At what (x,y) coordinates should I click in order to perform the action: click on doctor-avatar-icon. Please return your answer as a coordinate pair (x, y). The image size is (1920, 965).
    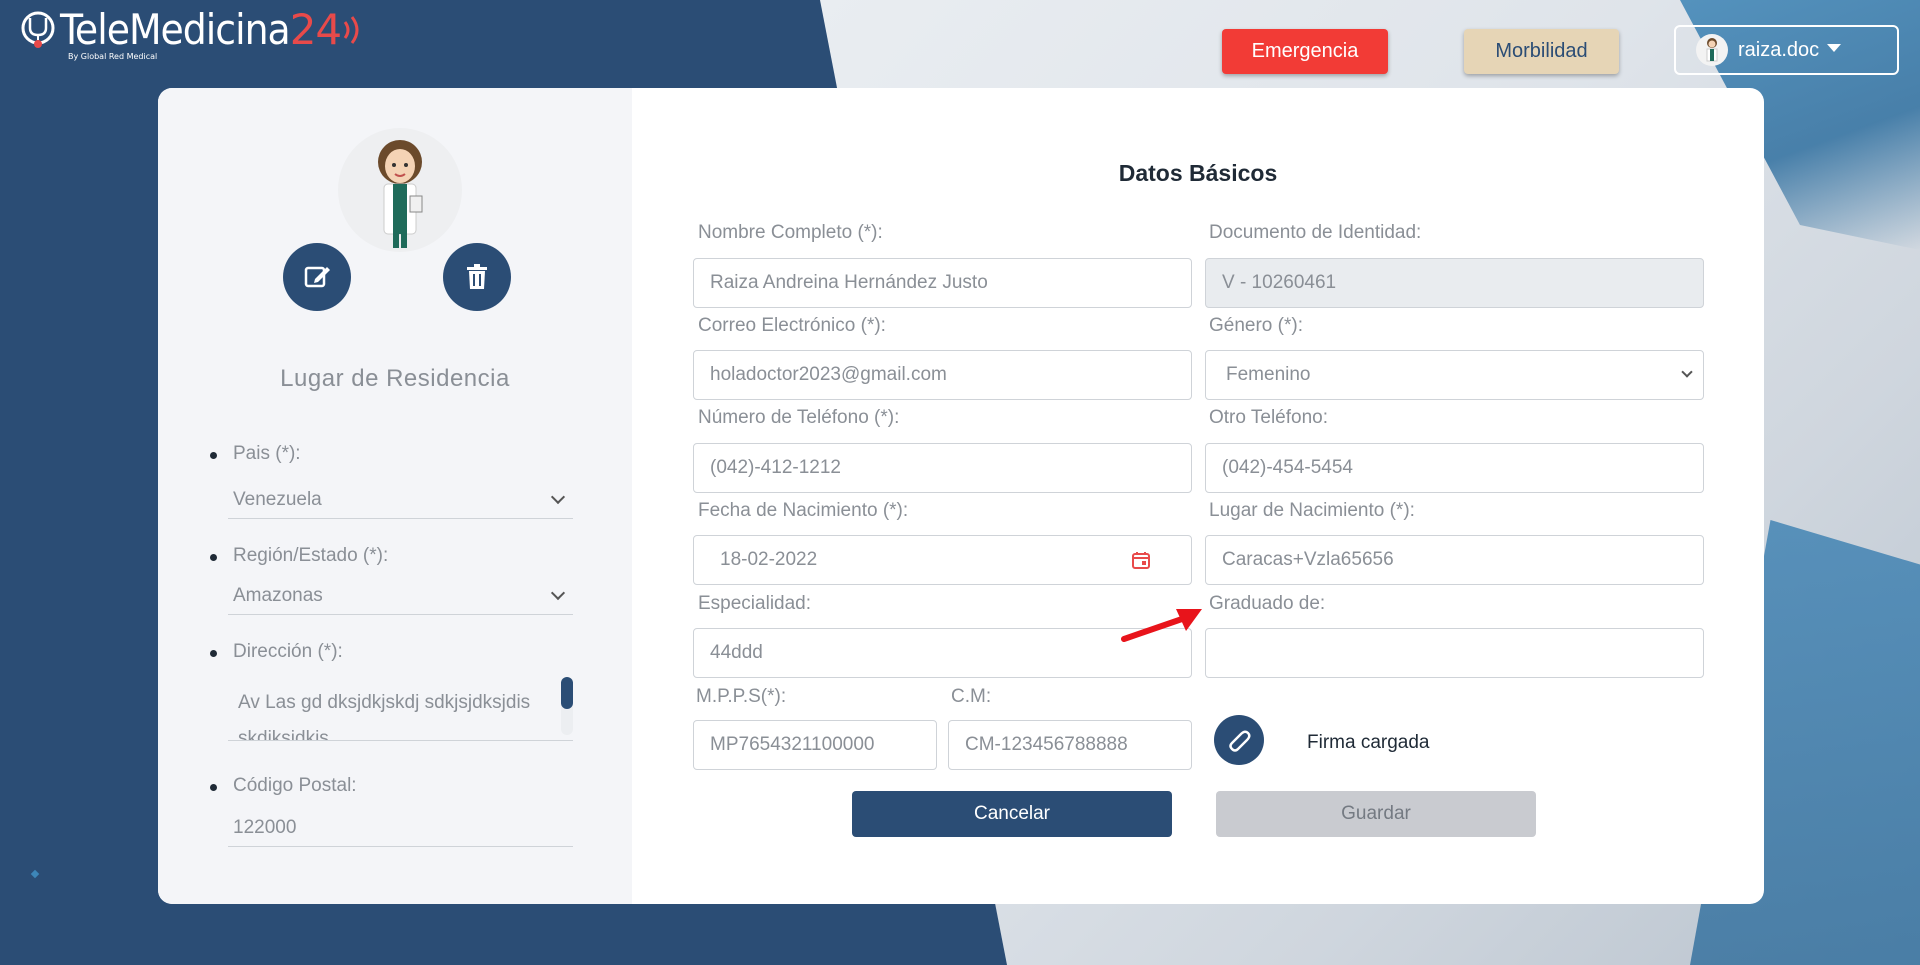
    Looking at the image, I should click on (400, 194).